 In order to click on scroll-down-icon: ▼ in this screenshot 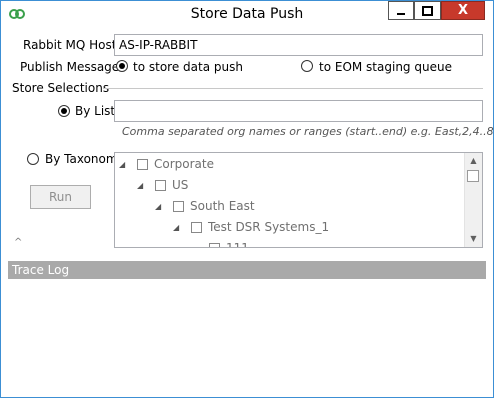, I will do `click(473, 239)`.